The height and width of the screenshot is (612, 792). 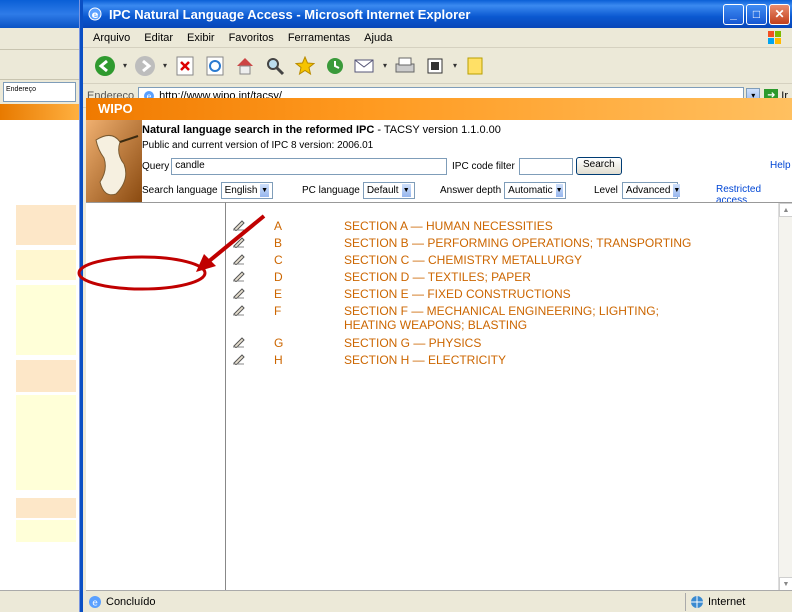 I want to click on minimize-button: _, so click(x=733, y=14).